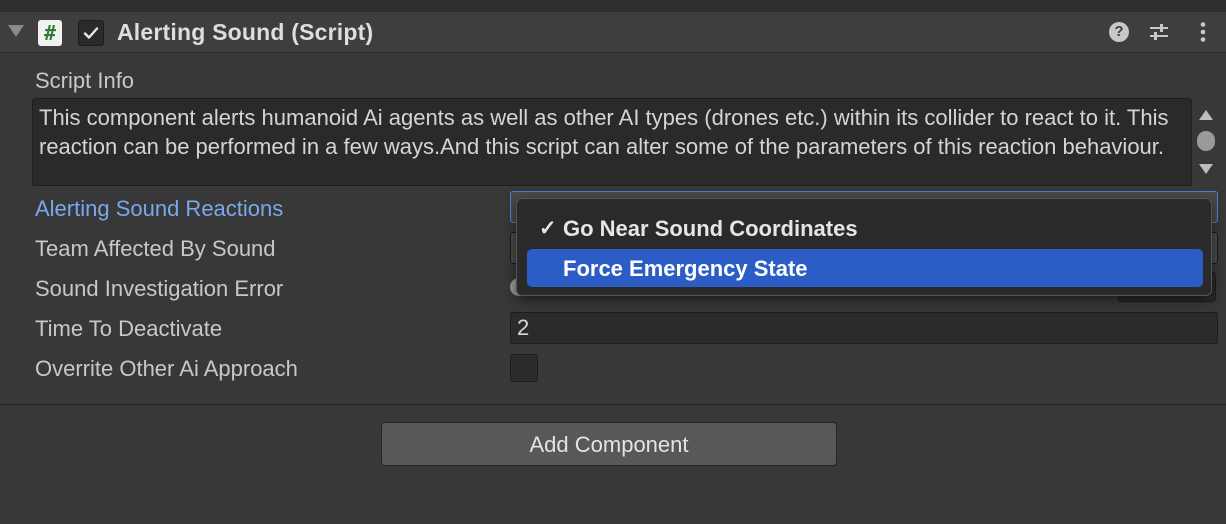  I want to click on script-info-scrollbar, so click(1206, 143).